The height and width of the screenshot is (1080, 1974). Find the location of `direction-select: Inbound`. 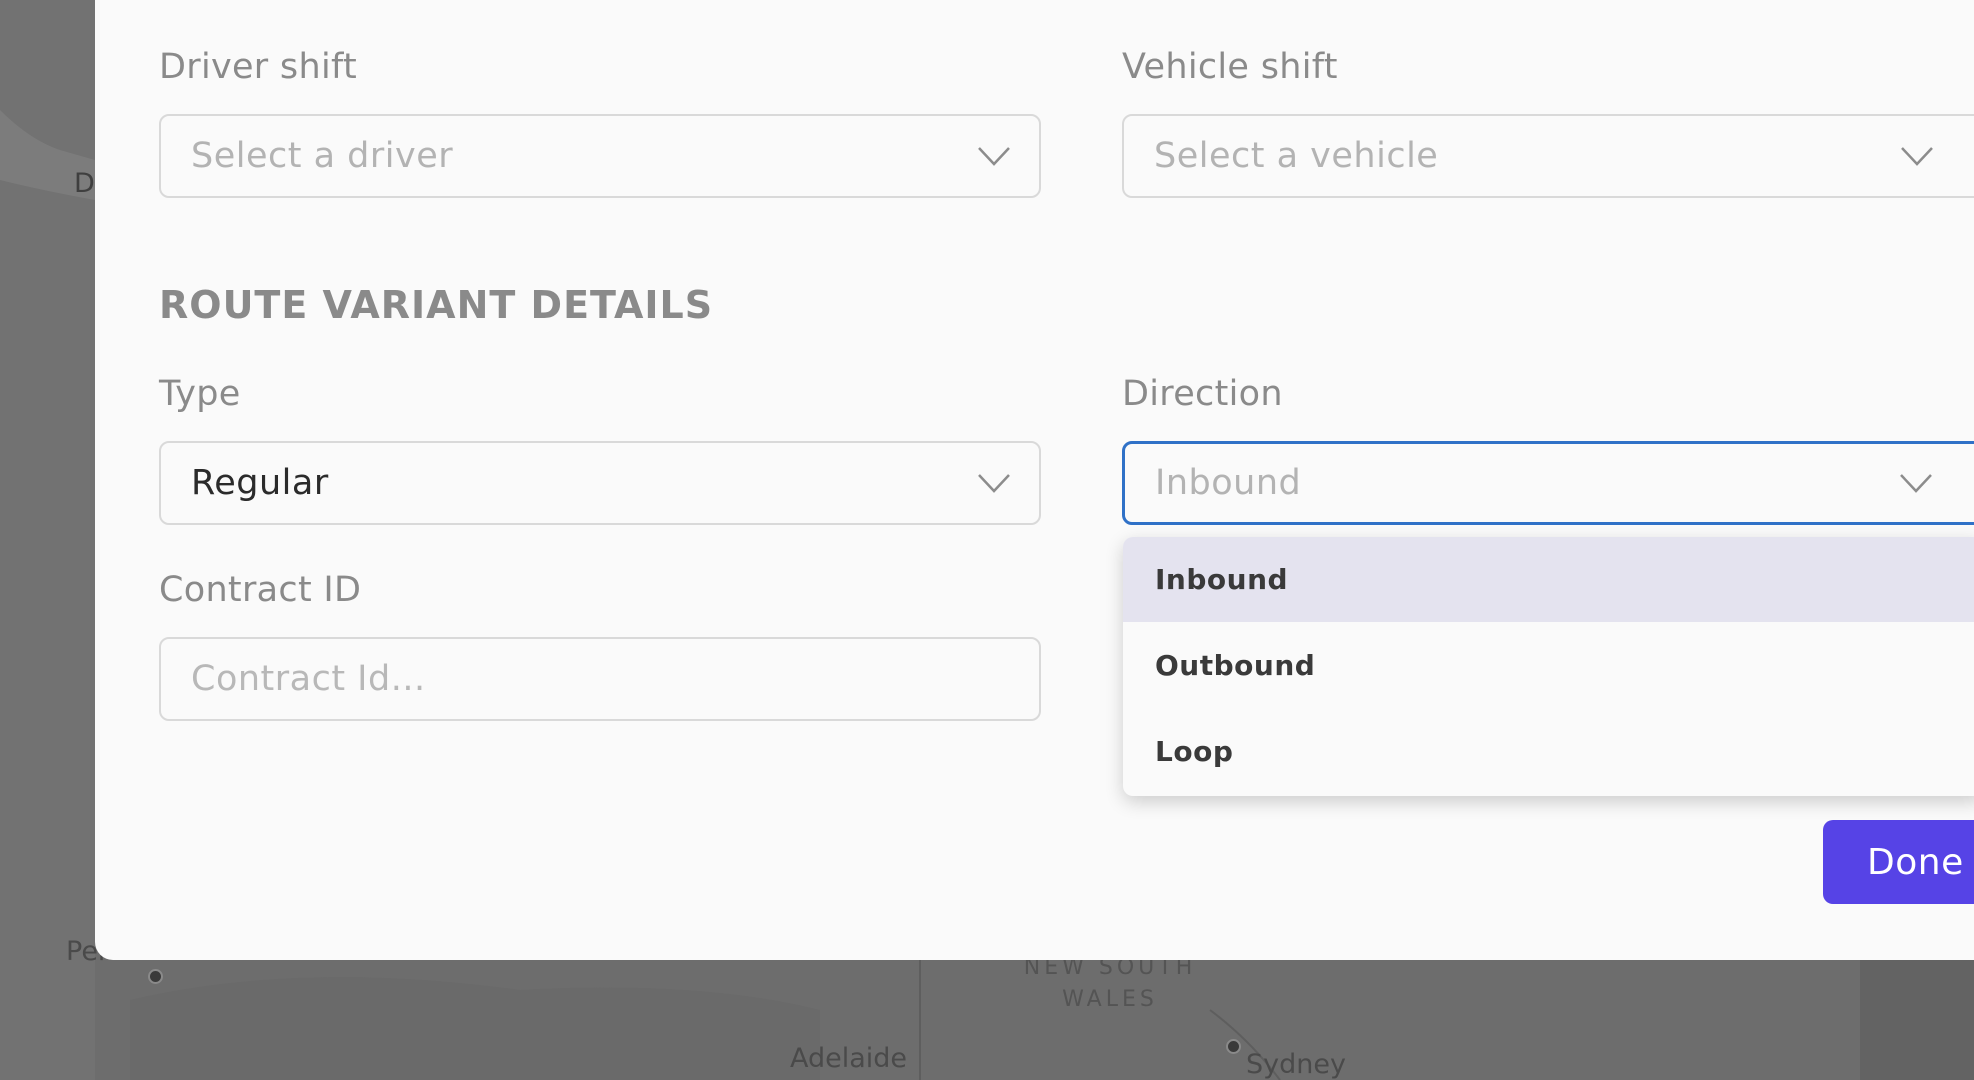

direction-select: Inbound is located at coordinates (1548, 483).